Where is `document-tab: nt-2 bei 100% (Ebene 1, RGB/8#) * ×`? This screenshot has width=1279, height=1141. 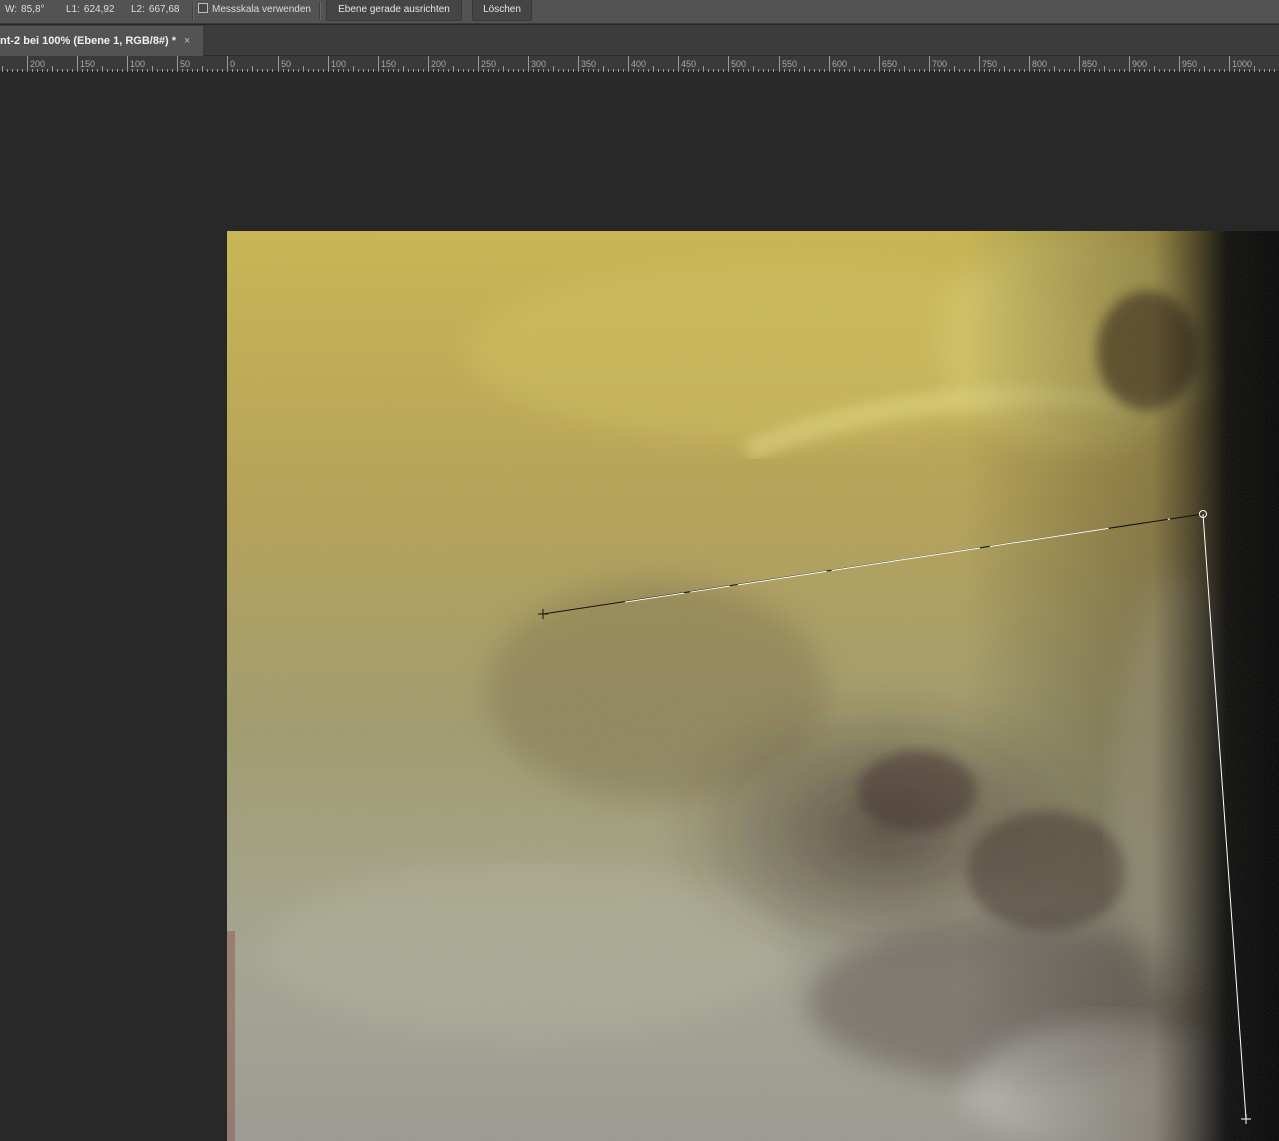
document-tab: nt-2 bei 100% (Ebene 1, RGB/8#) * × is located at coordinates (101, 41).